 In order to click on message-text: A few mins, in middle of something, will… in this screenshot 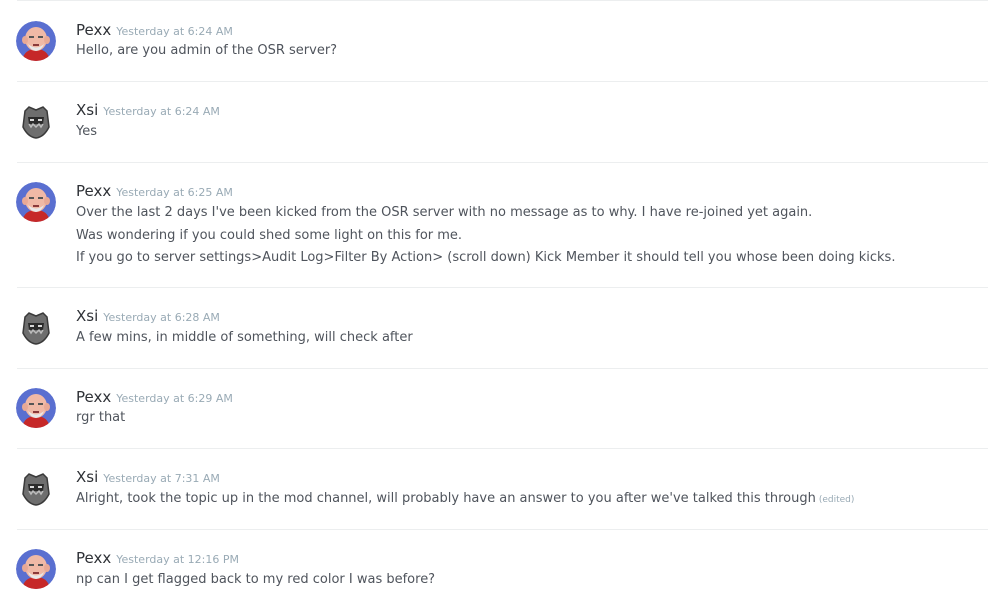, I will do `click(244, 337)`.